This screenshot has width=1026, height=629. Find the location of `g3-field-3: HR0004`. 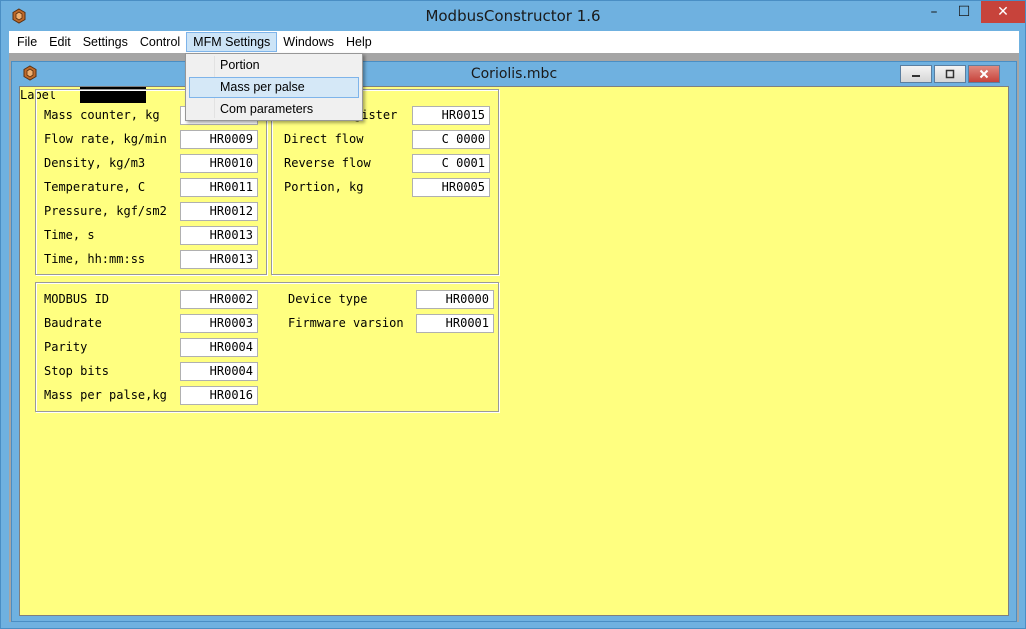

g3-field-3: HR0004 is located at coordinates (219, 371).